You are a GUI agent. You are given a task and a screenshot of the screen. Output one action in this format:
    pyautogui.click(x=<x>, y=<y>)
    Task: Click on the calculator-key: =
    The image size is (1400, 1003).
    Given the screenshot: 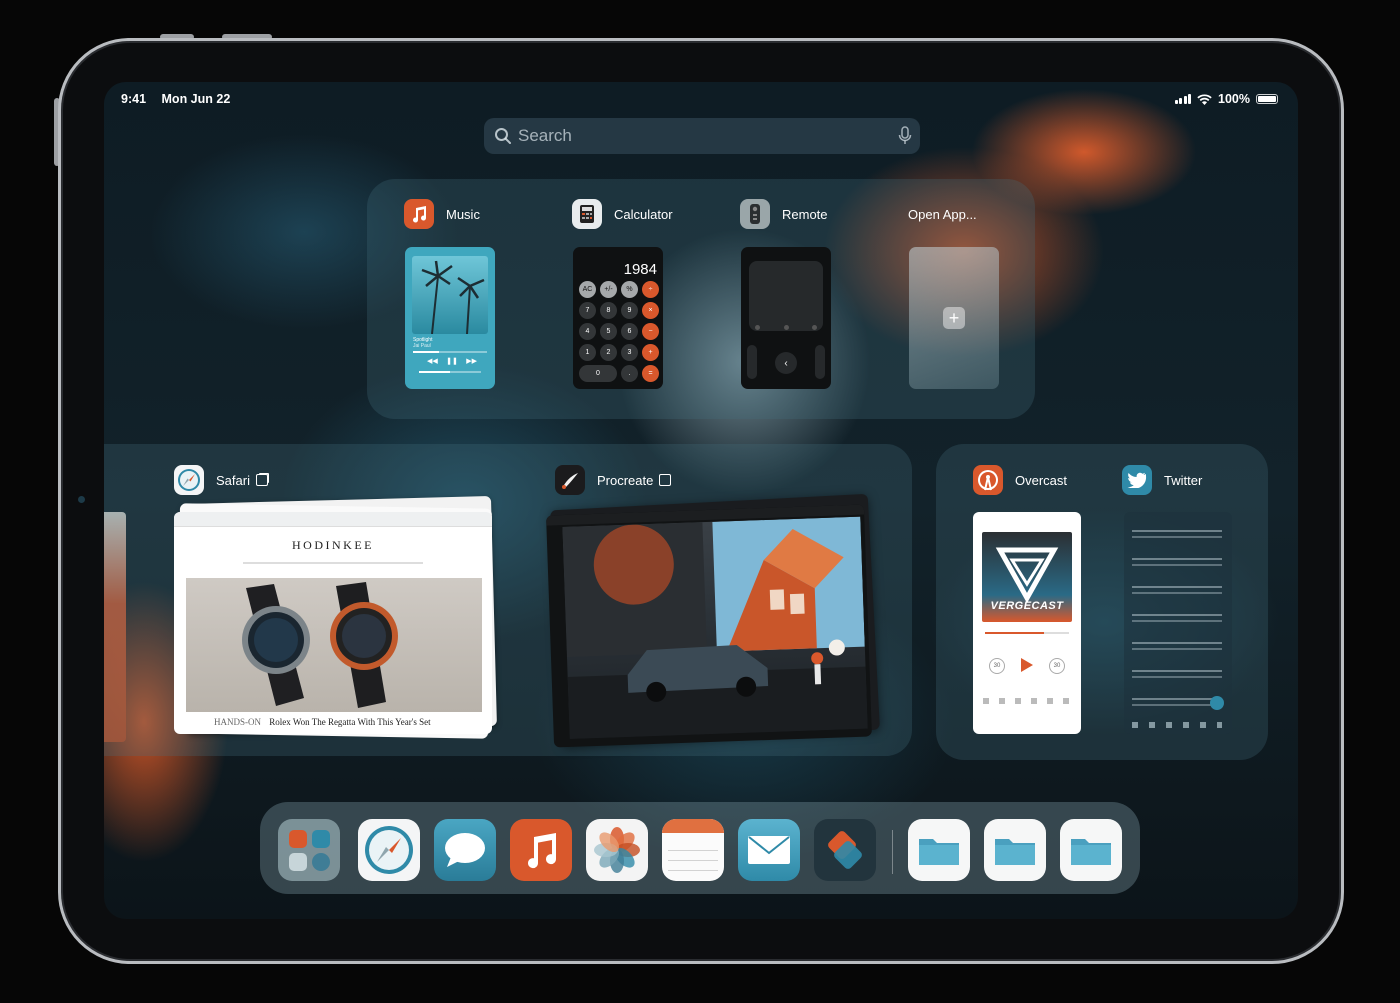 What is the action you would take?
    pyautogui.click(x=650, y=373)
    